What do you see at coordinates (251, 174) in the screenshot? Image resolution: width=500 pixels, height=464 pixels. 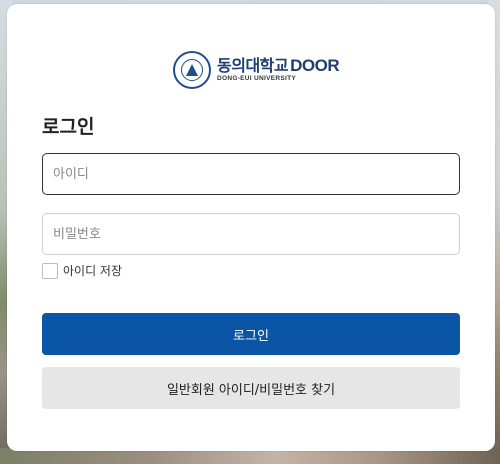 I see `id-input` at bounding box center [251, 174].